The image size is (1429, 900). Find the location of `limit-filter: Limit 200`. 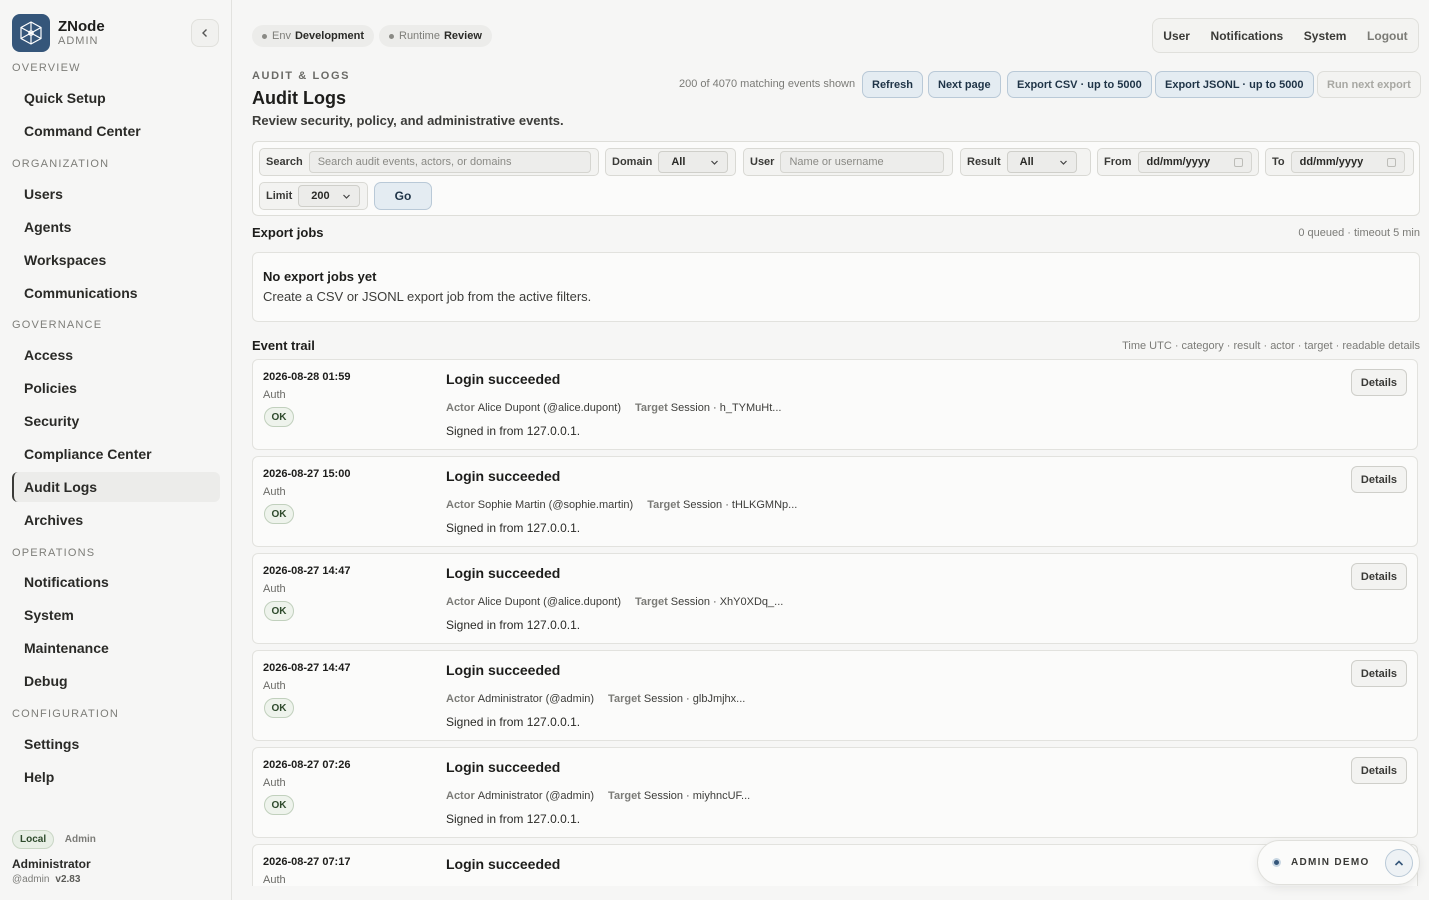

limit-filter: Limit 200 is located at coordinates (313, 196).